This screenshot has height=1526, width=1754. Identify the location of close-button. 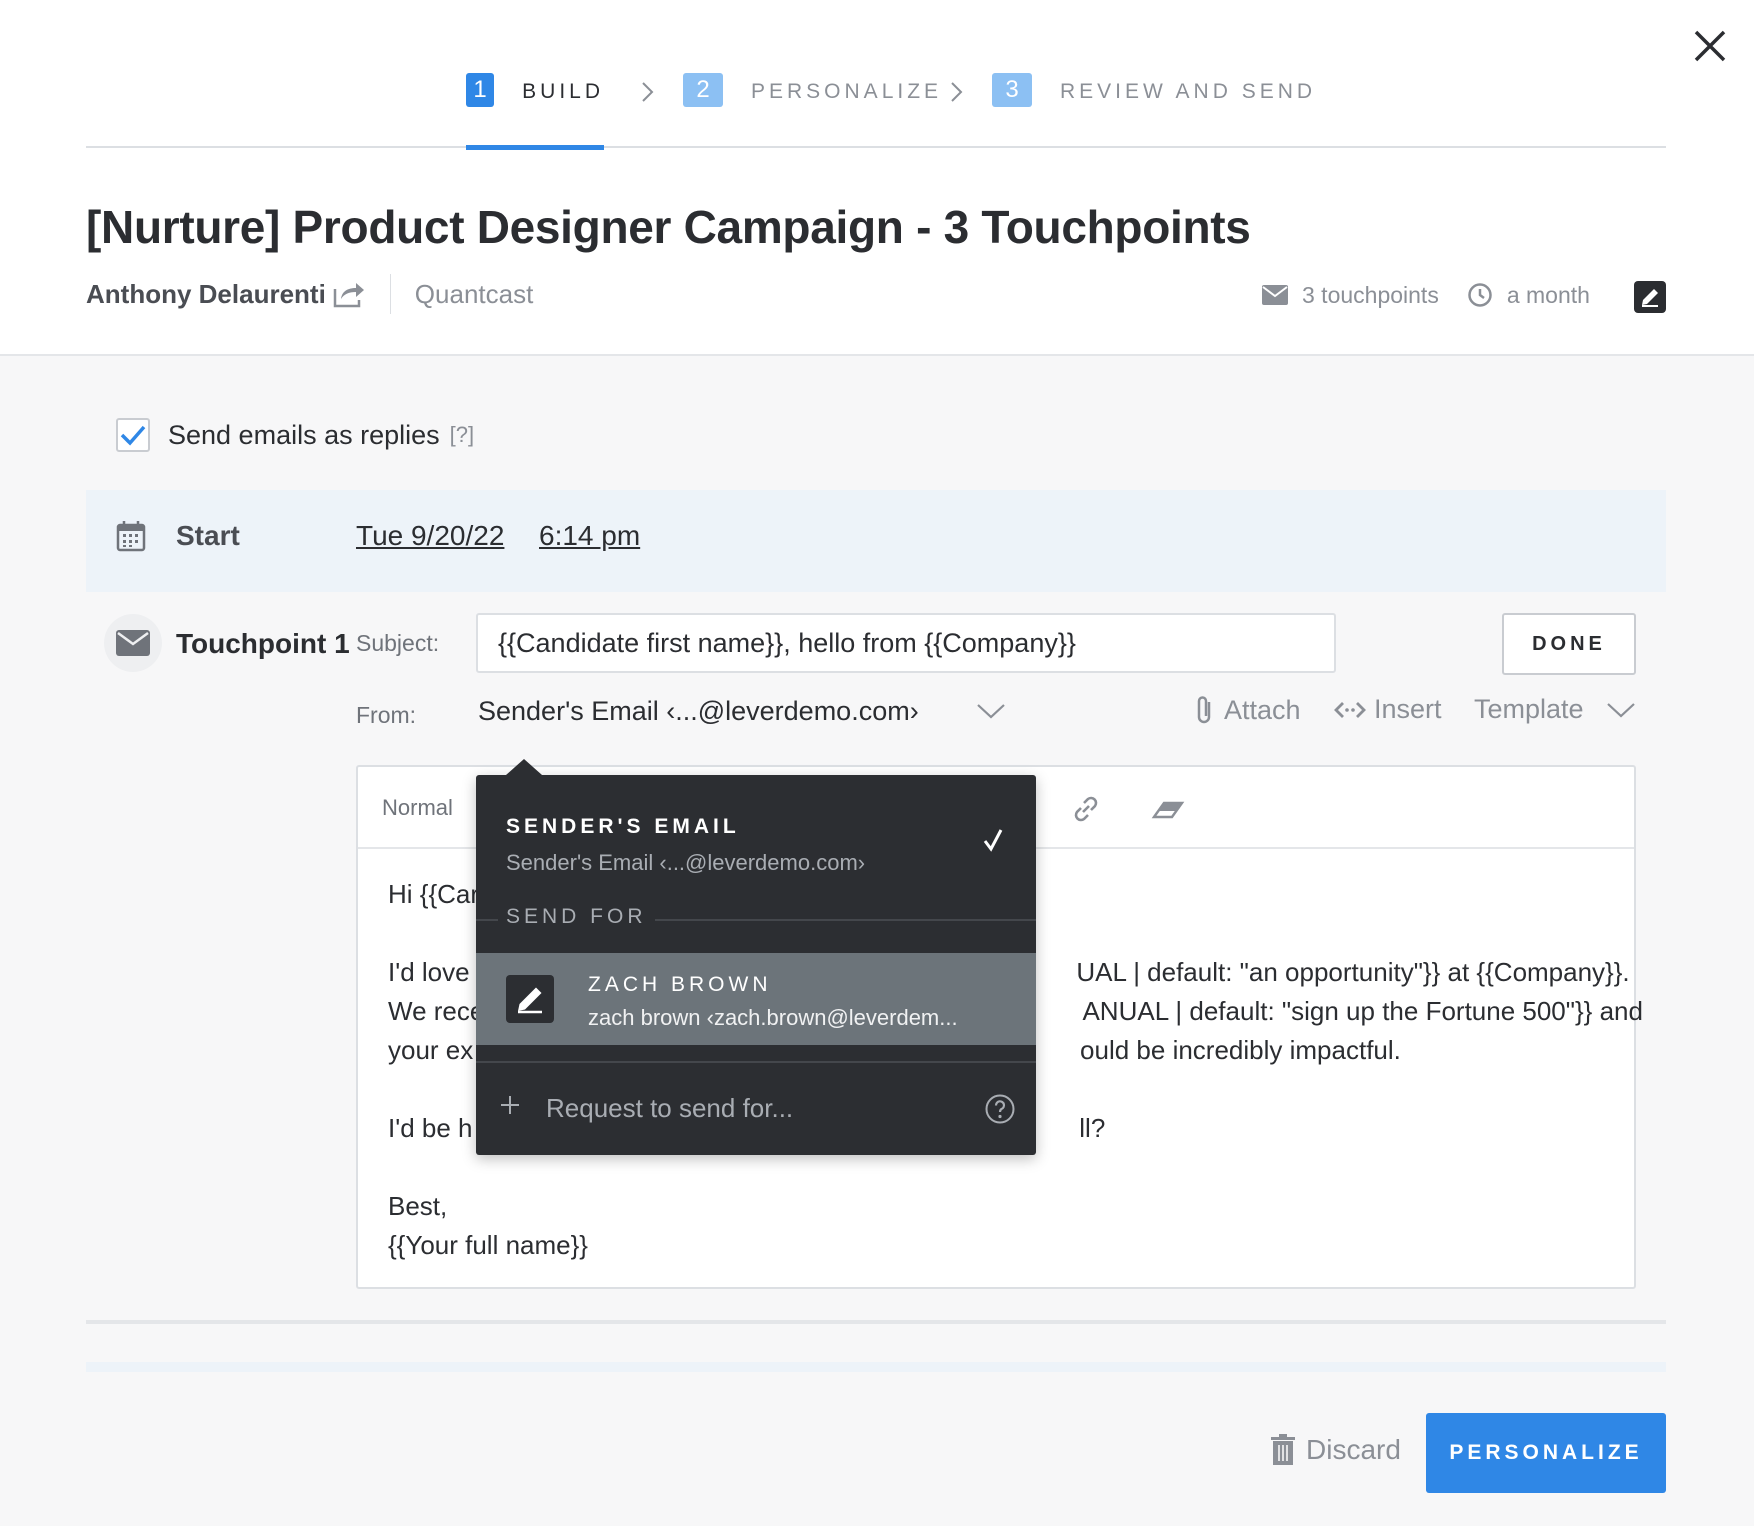
(1710, 46).